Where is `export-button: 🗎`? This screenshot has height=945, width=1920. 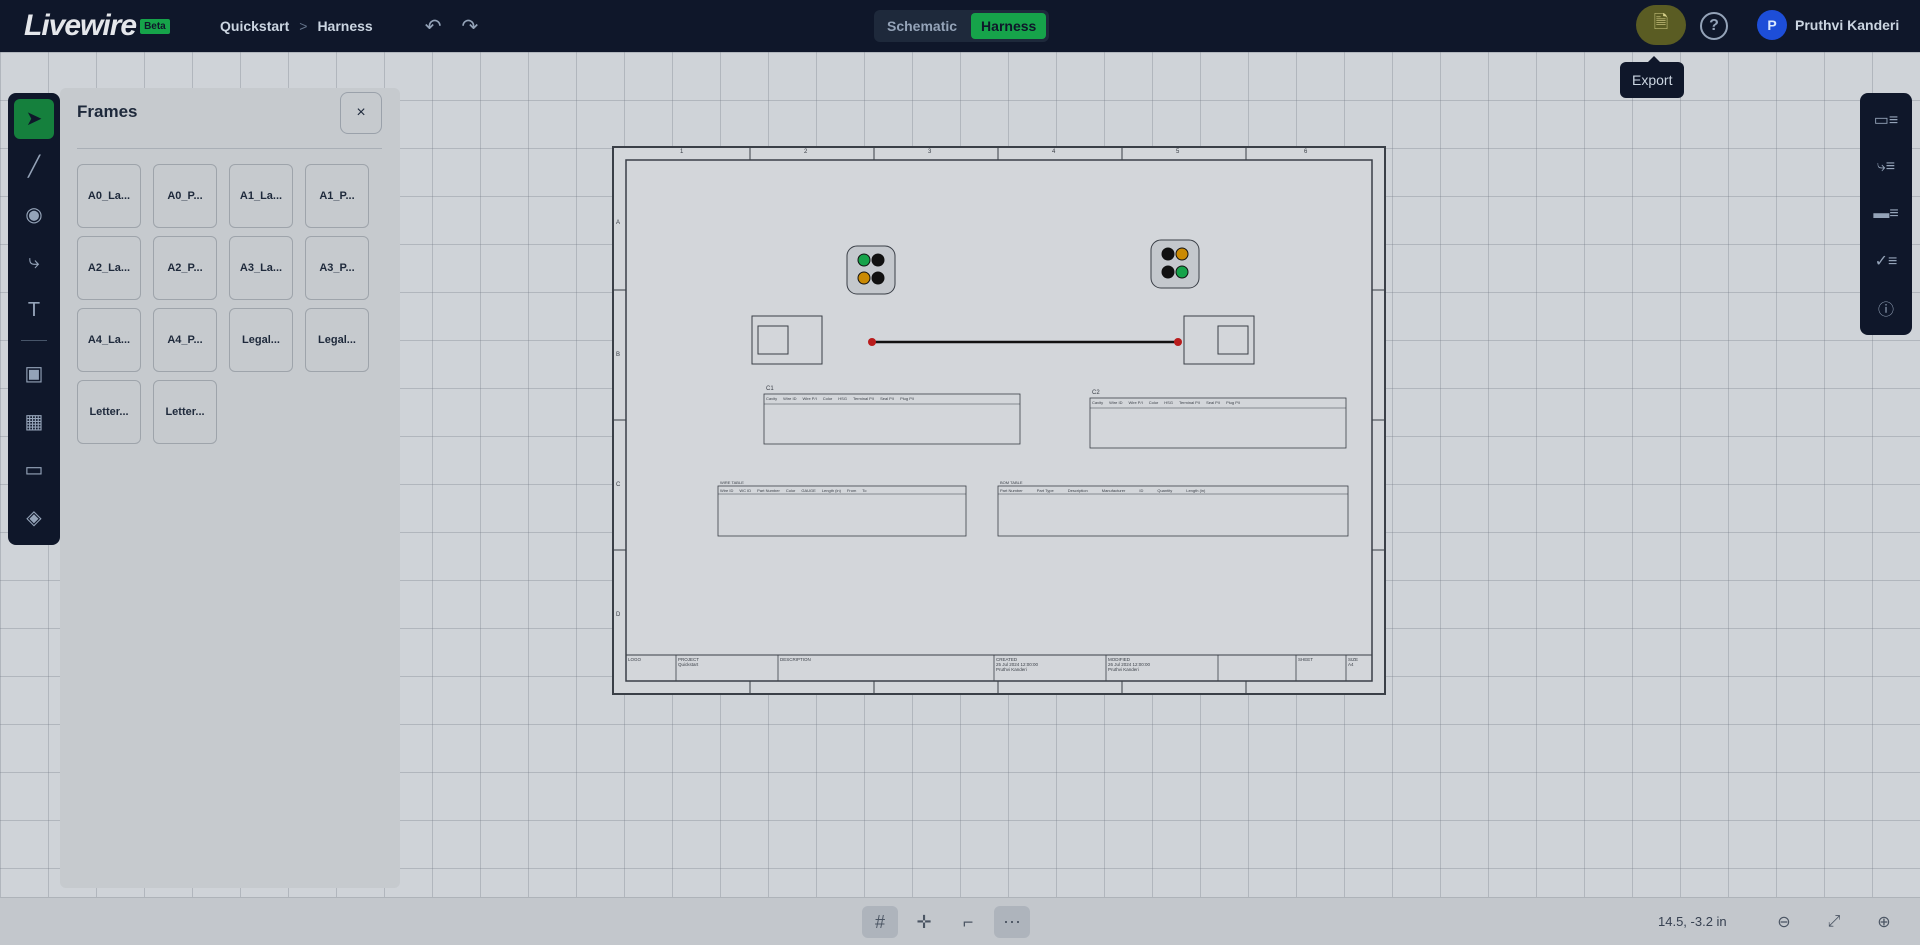 export-button: 🗎 is located at coordinates (1661, 25).